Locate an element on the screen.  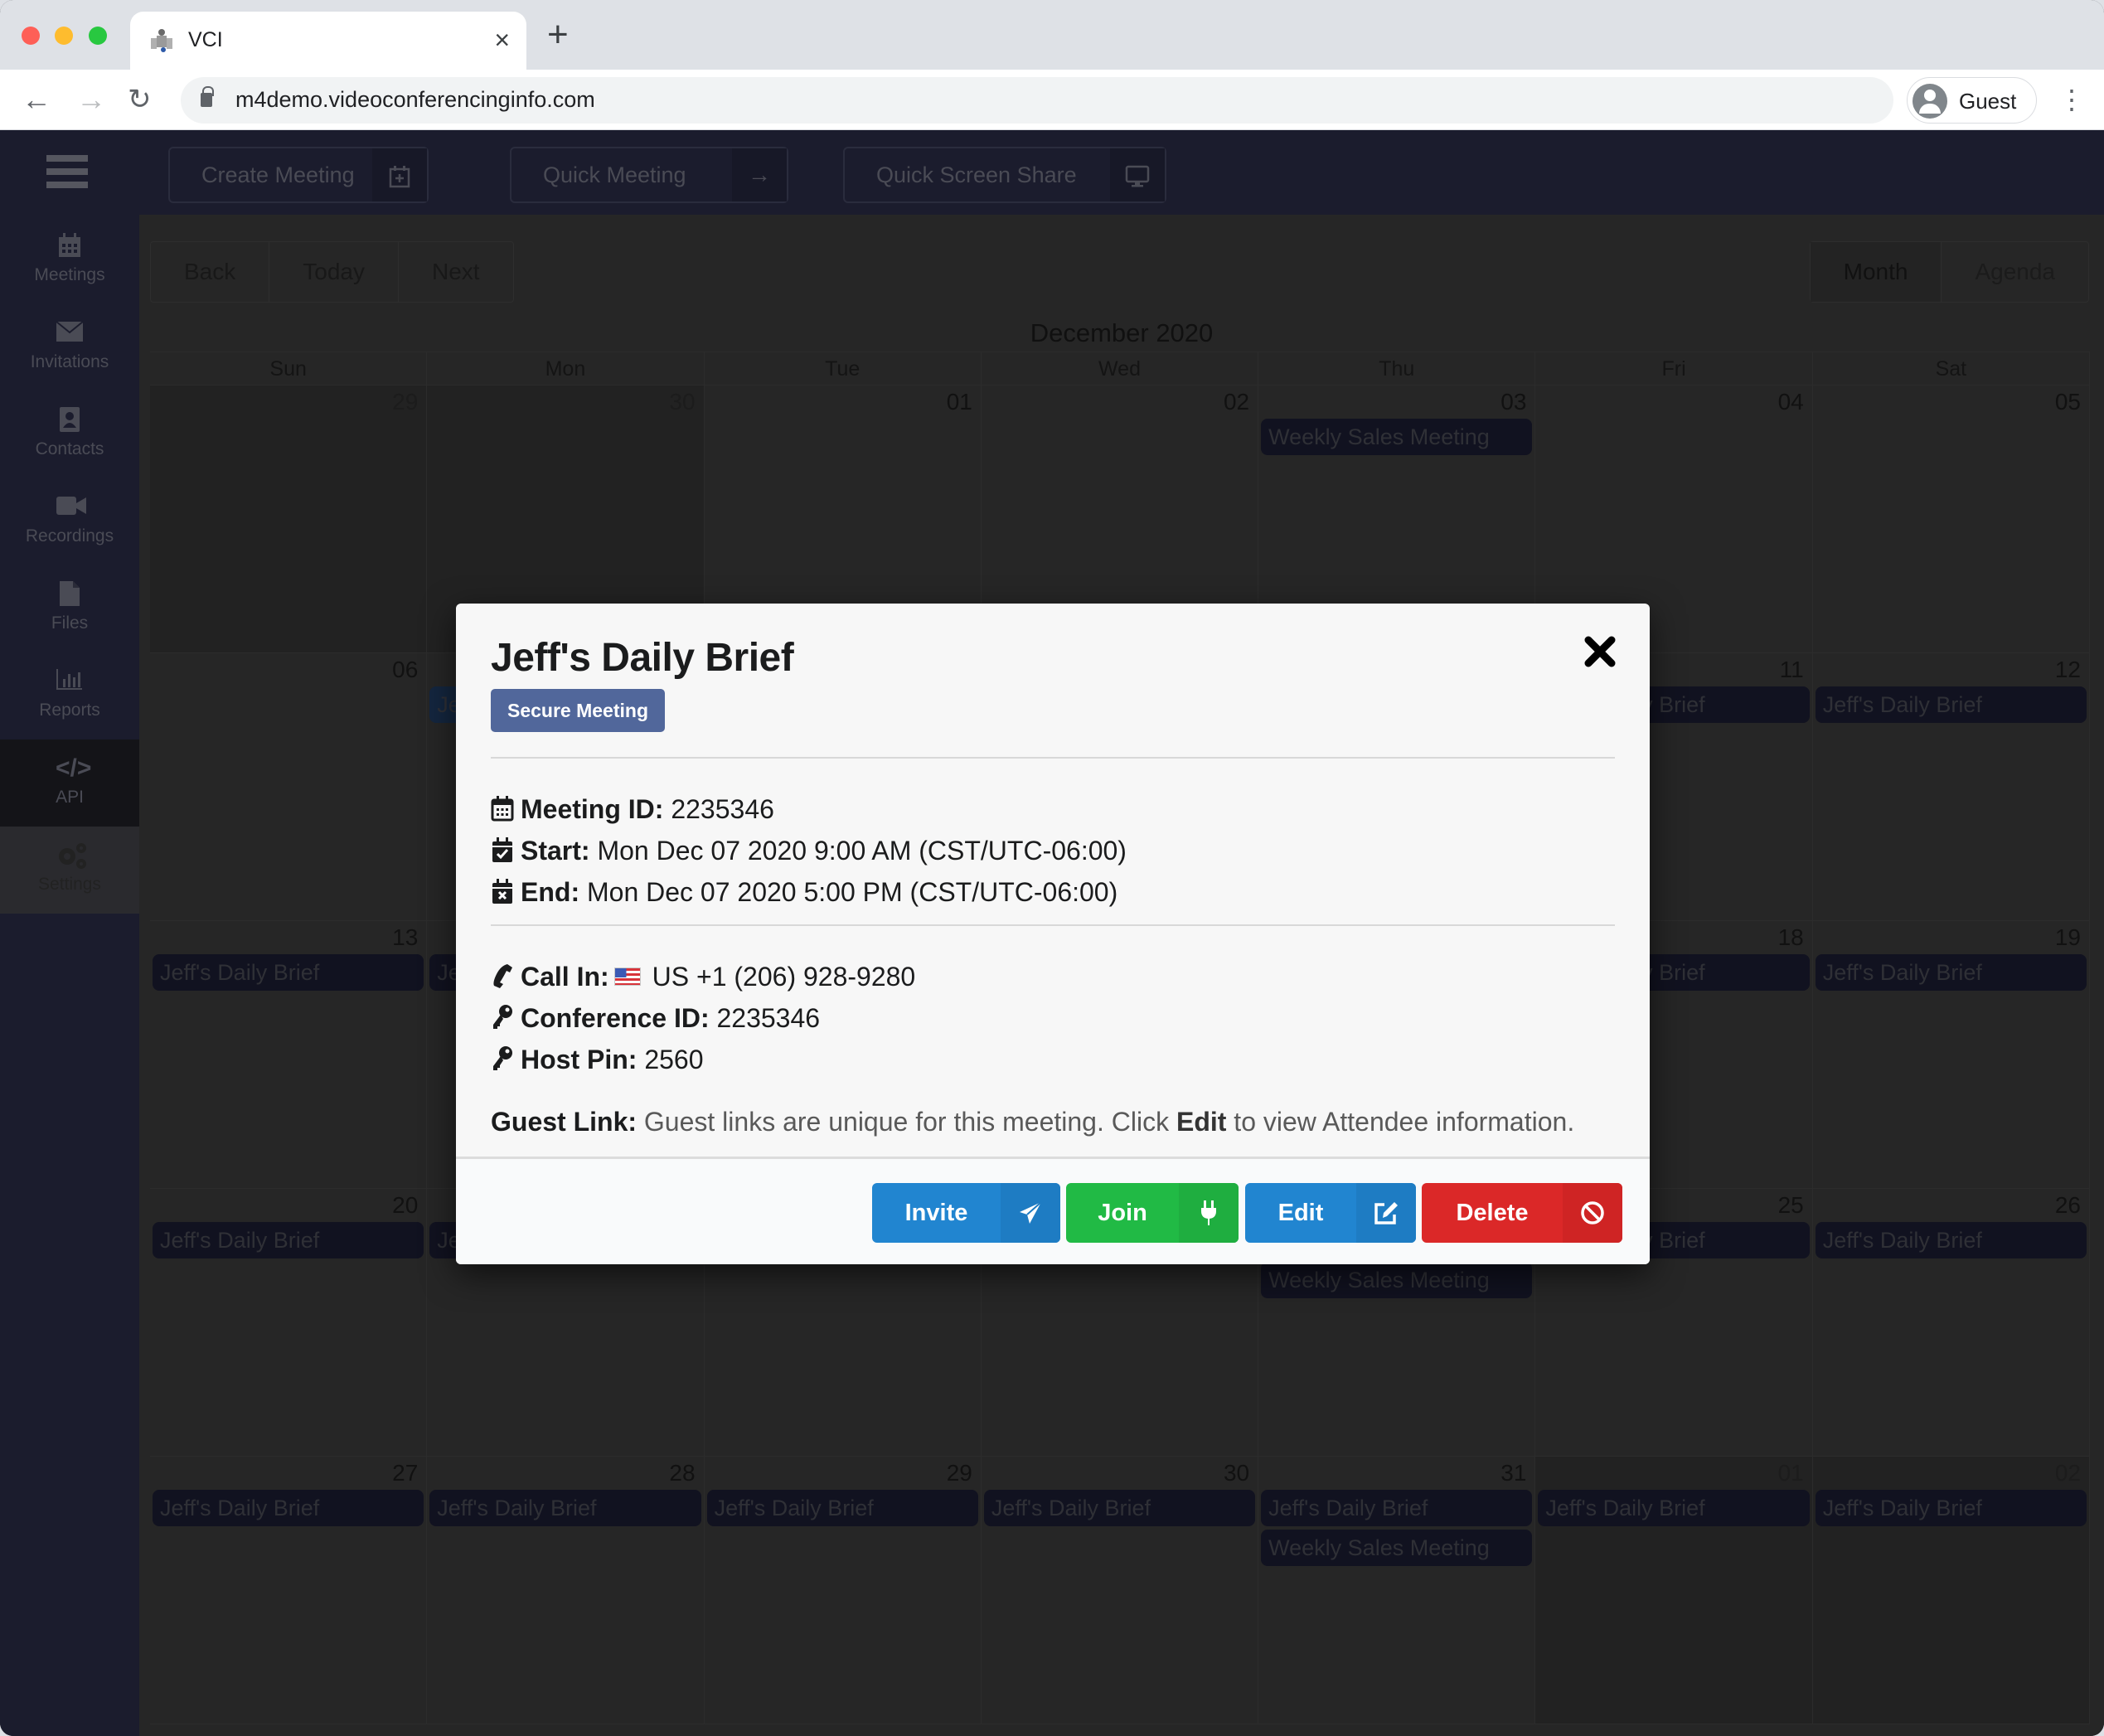
maximize-window-button is located at coordinates (98, 36).